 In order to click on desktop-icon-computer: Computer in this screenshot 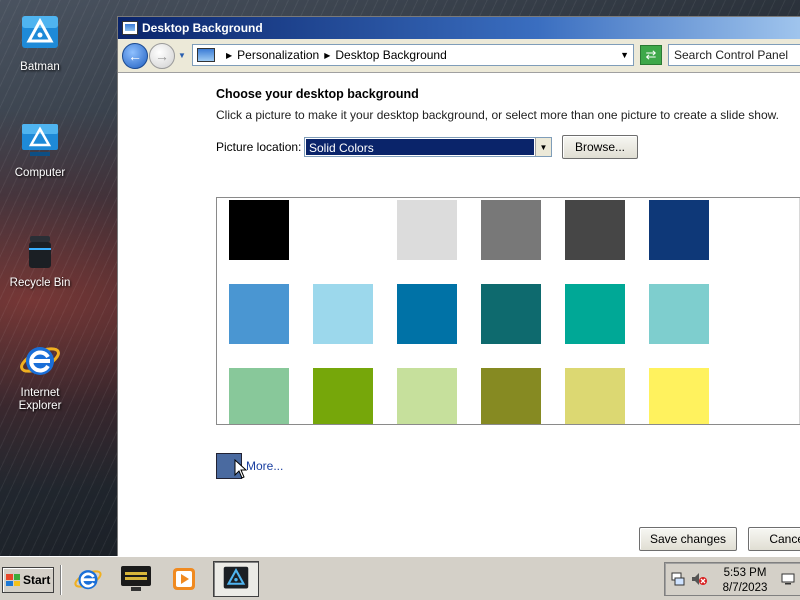, I will do `click(40, 150)`.